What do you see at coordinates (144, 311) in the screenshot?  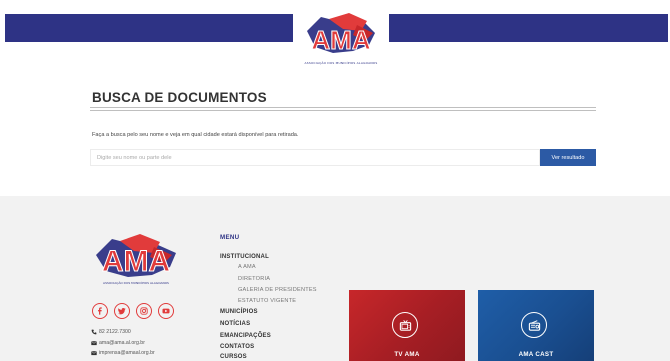 I see `instagram-icon` at bounding box center [144, 311].